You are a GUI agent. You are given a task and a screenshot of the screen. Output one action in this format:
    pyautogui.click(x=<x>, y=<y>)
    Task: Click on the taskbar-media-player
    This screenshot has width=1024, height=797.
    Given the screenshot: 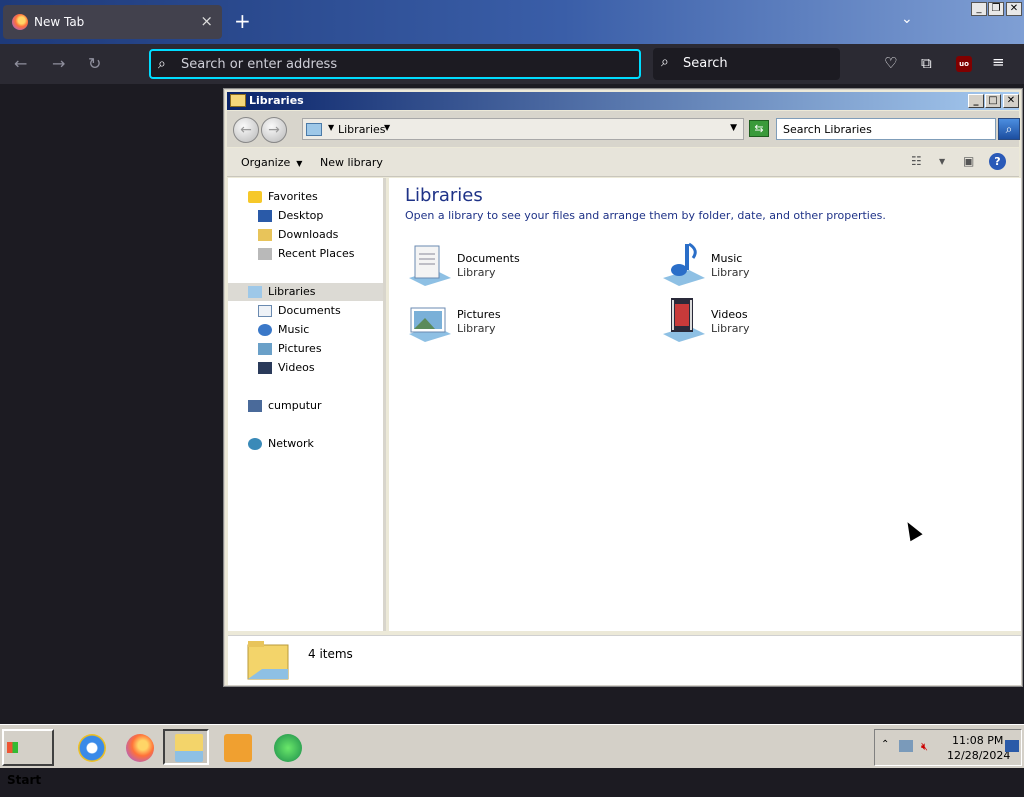 What is the action you would take?
    pyautogui.click(x=235, y=747)
    